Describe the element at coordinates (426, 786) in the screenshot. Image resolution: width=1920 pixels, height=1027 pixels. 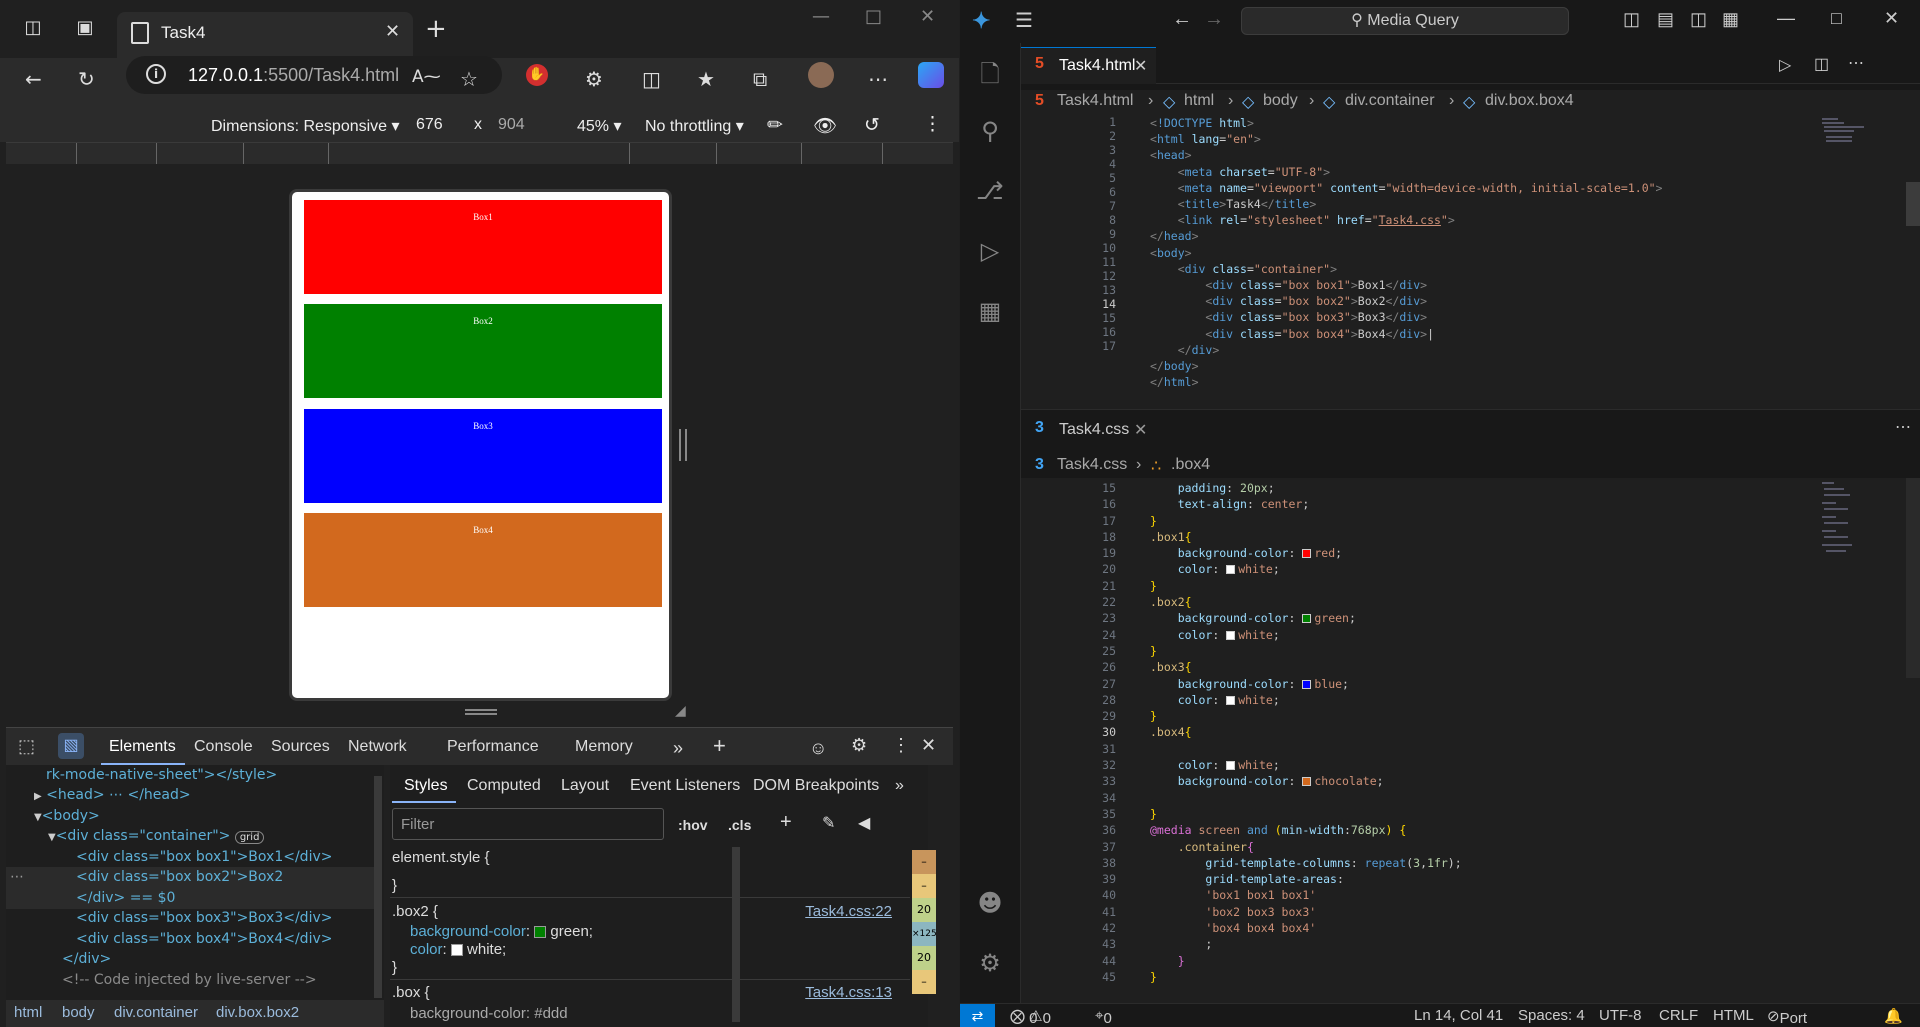
I see `tab-styles: Styles` at that location.